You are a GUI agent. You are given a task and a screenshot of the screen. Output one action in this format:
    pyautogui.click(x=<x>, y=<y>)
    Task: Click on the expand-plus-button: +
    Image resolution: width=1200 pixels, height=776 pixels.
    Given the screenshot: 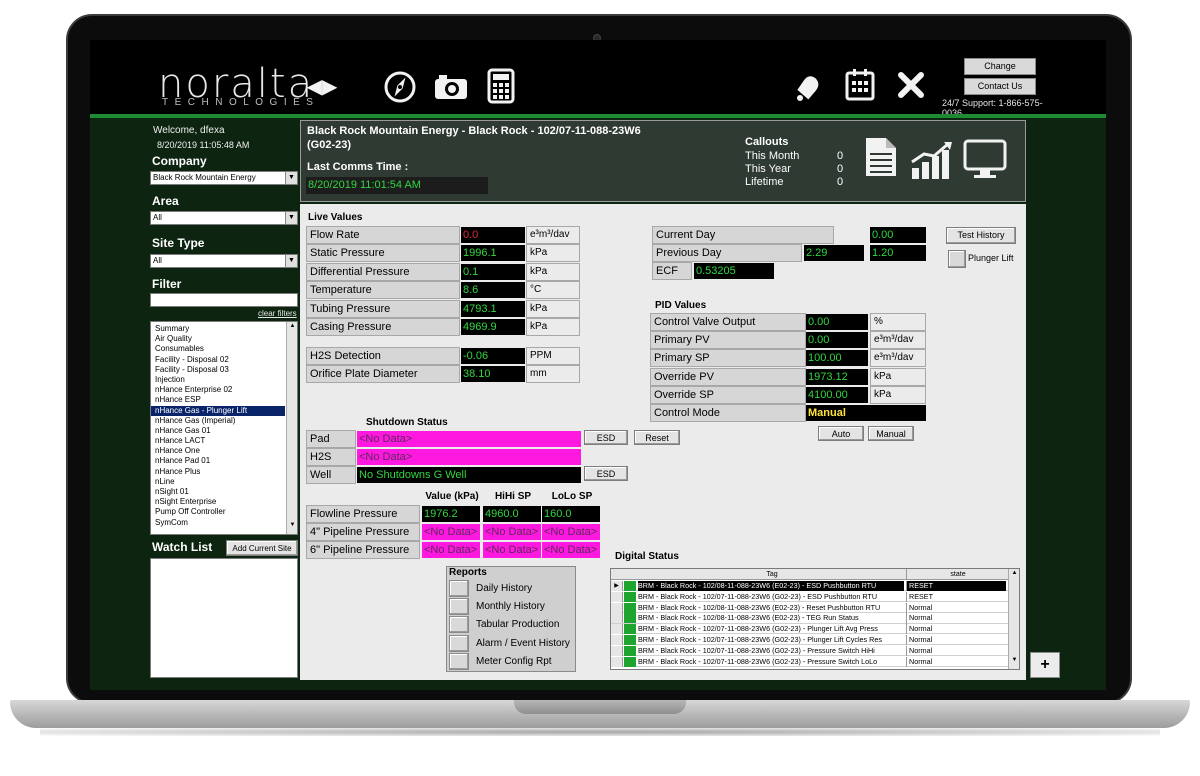 What is the action you would take?
    pyautogui.click(x=1045, y=665)
    